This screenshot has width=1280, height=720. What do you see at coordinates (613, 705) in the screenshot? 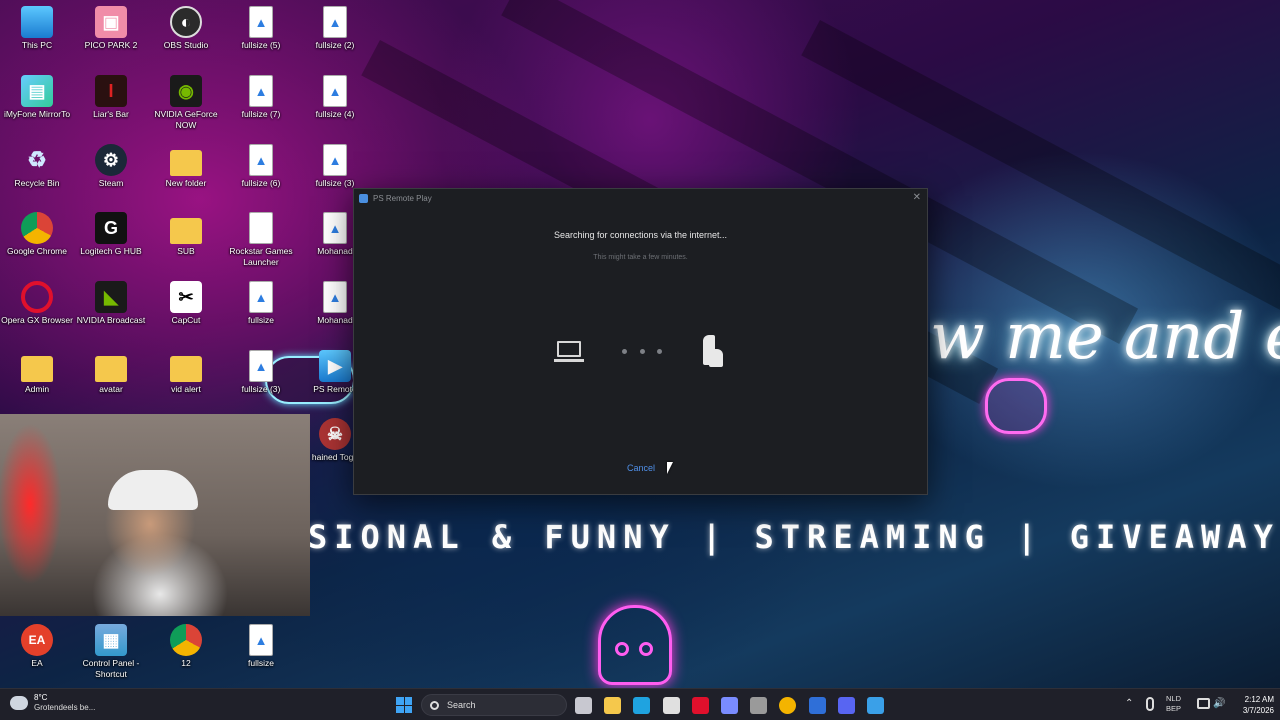
I see `file-explorer-icon` at bounding box center [613, 705].